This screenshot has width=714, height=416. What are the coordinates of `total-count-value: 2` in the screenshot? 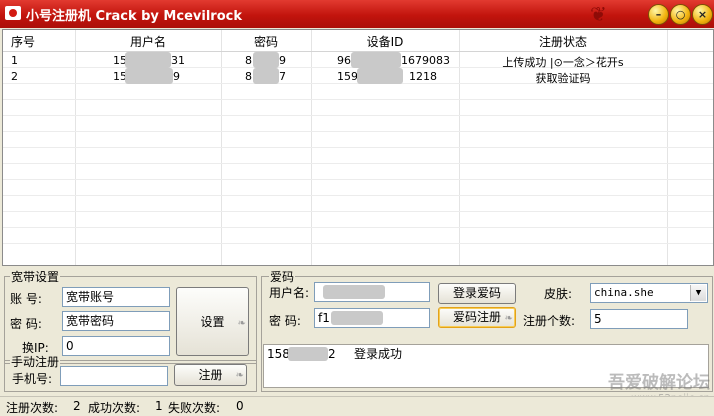 It's located at (77, 406).